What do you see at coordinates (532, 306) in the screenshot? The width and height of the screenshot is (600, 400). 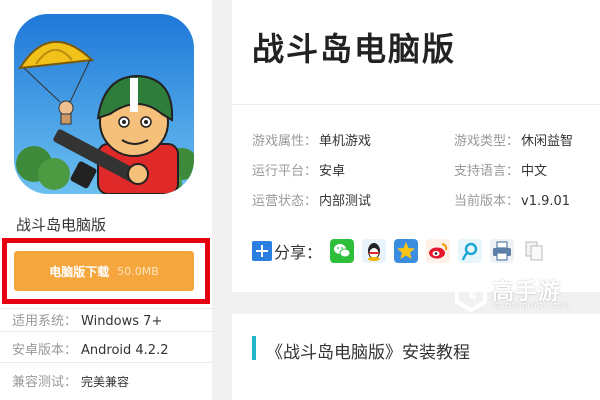 I see `watermark-subtext: GAOSHOUYOU.COM` at bounding box center [532, 306].